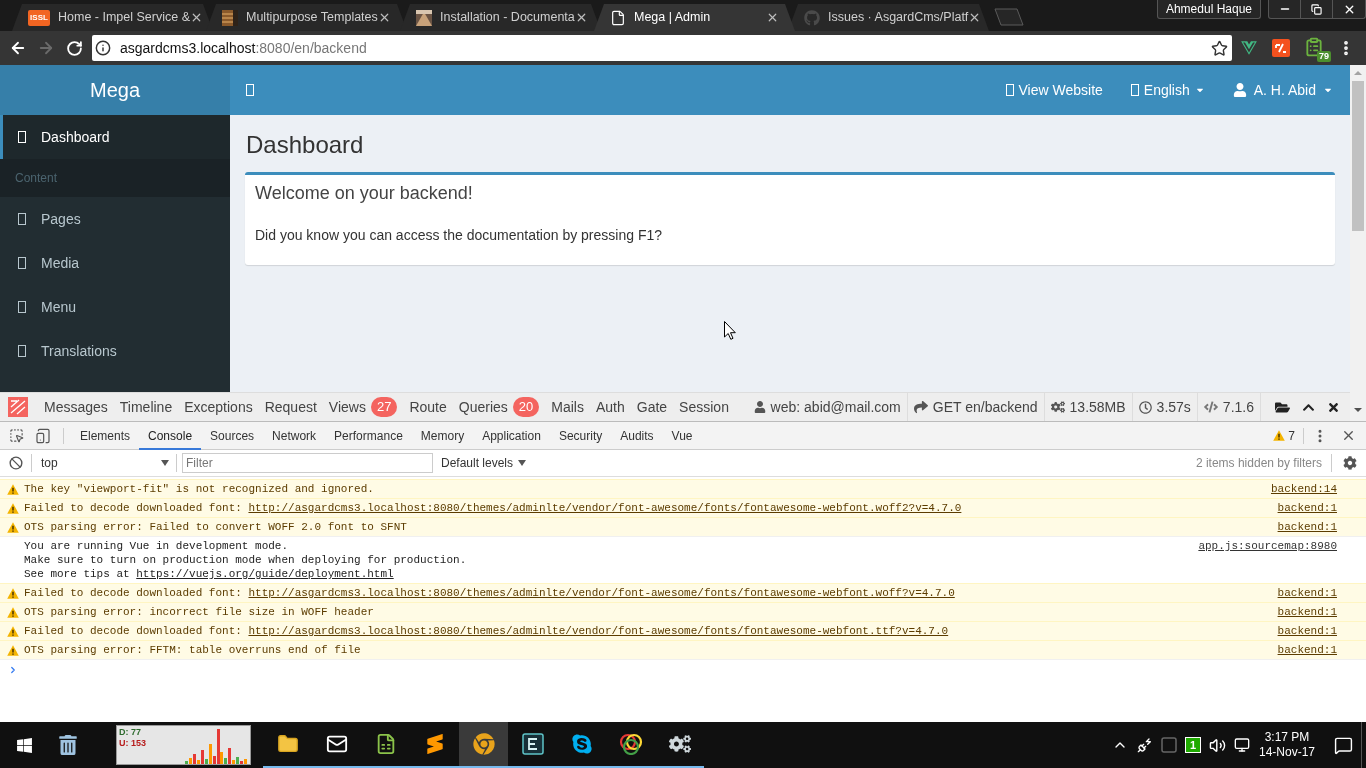  I want to click on user-menu: A. H. Abid, so click(1282, 90).